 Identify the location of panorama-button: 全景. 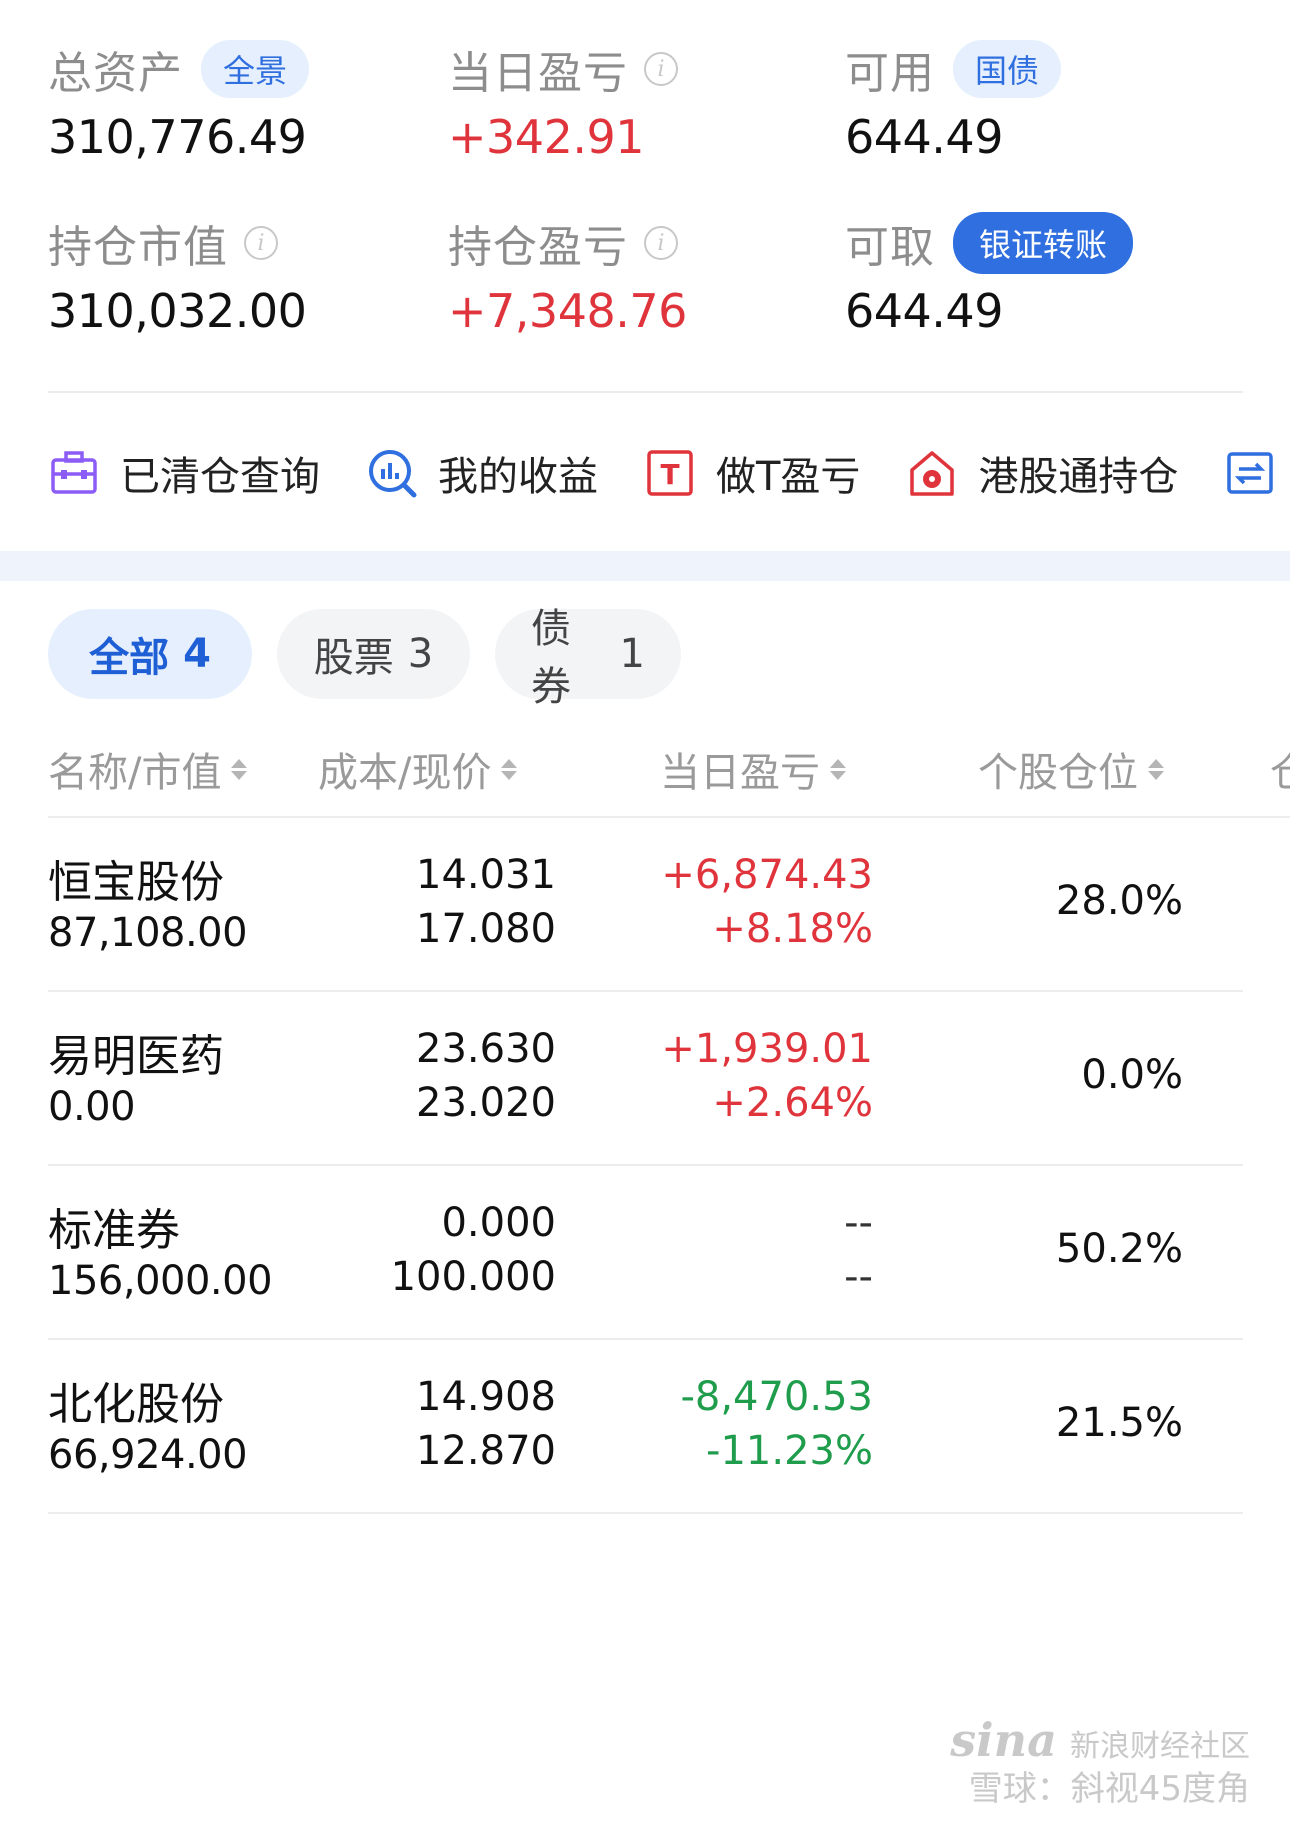
(255, 69).